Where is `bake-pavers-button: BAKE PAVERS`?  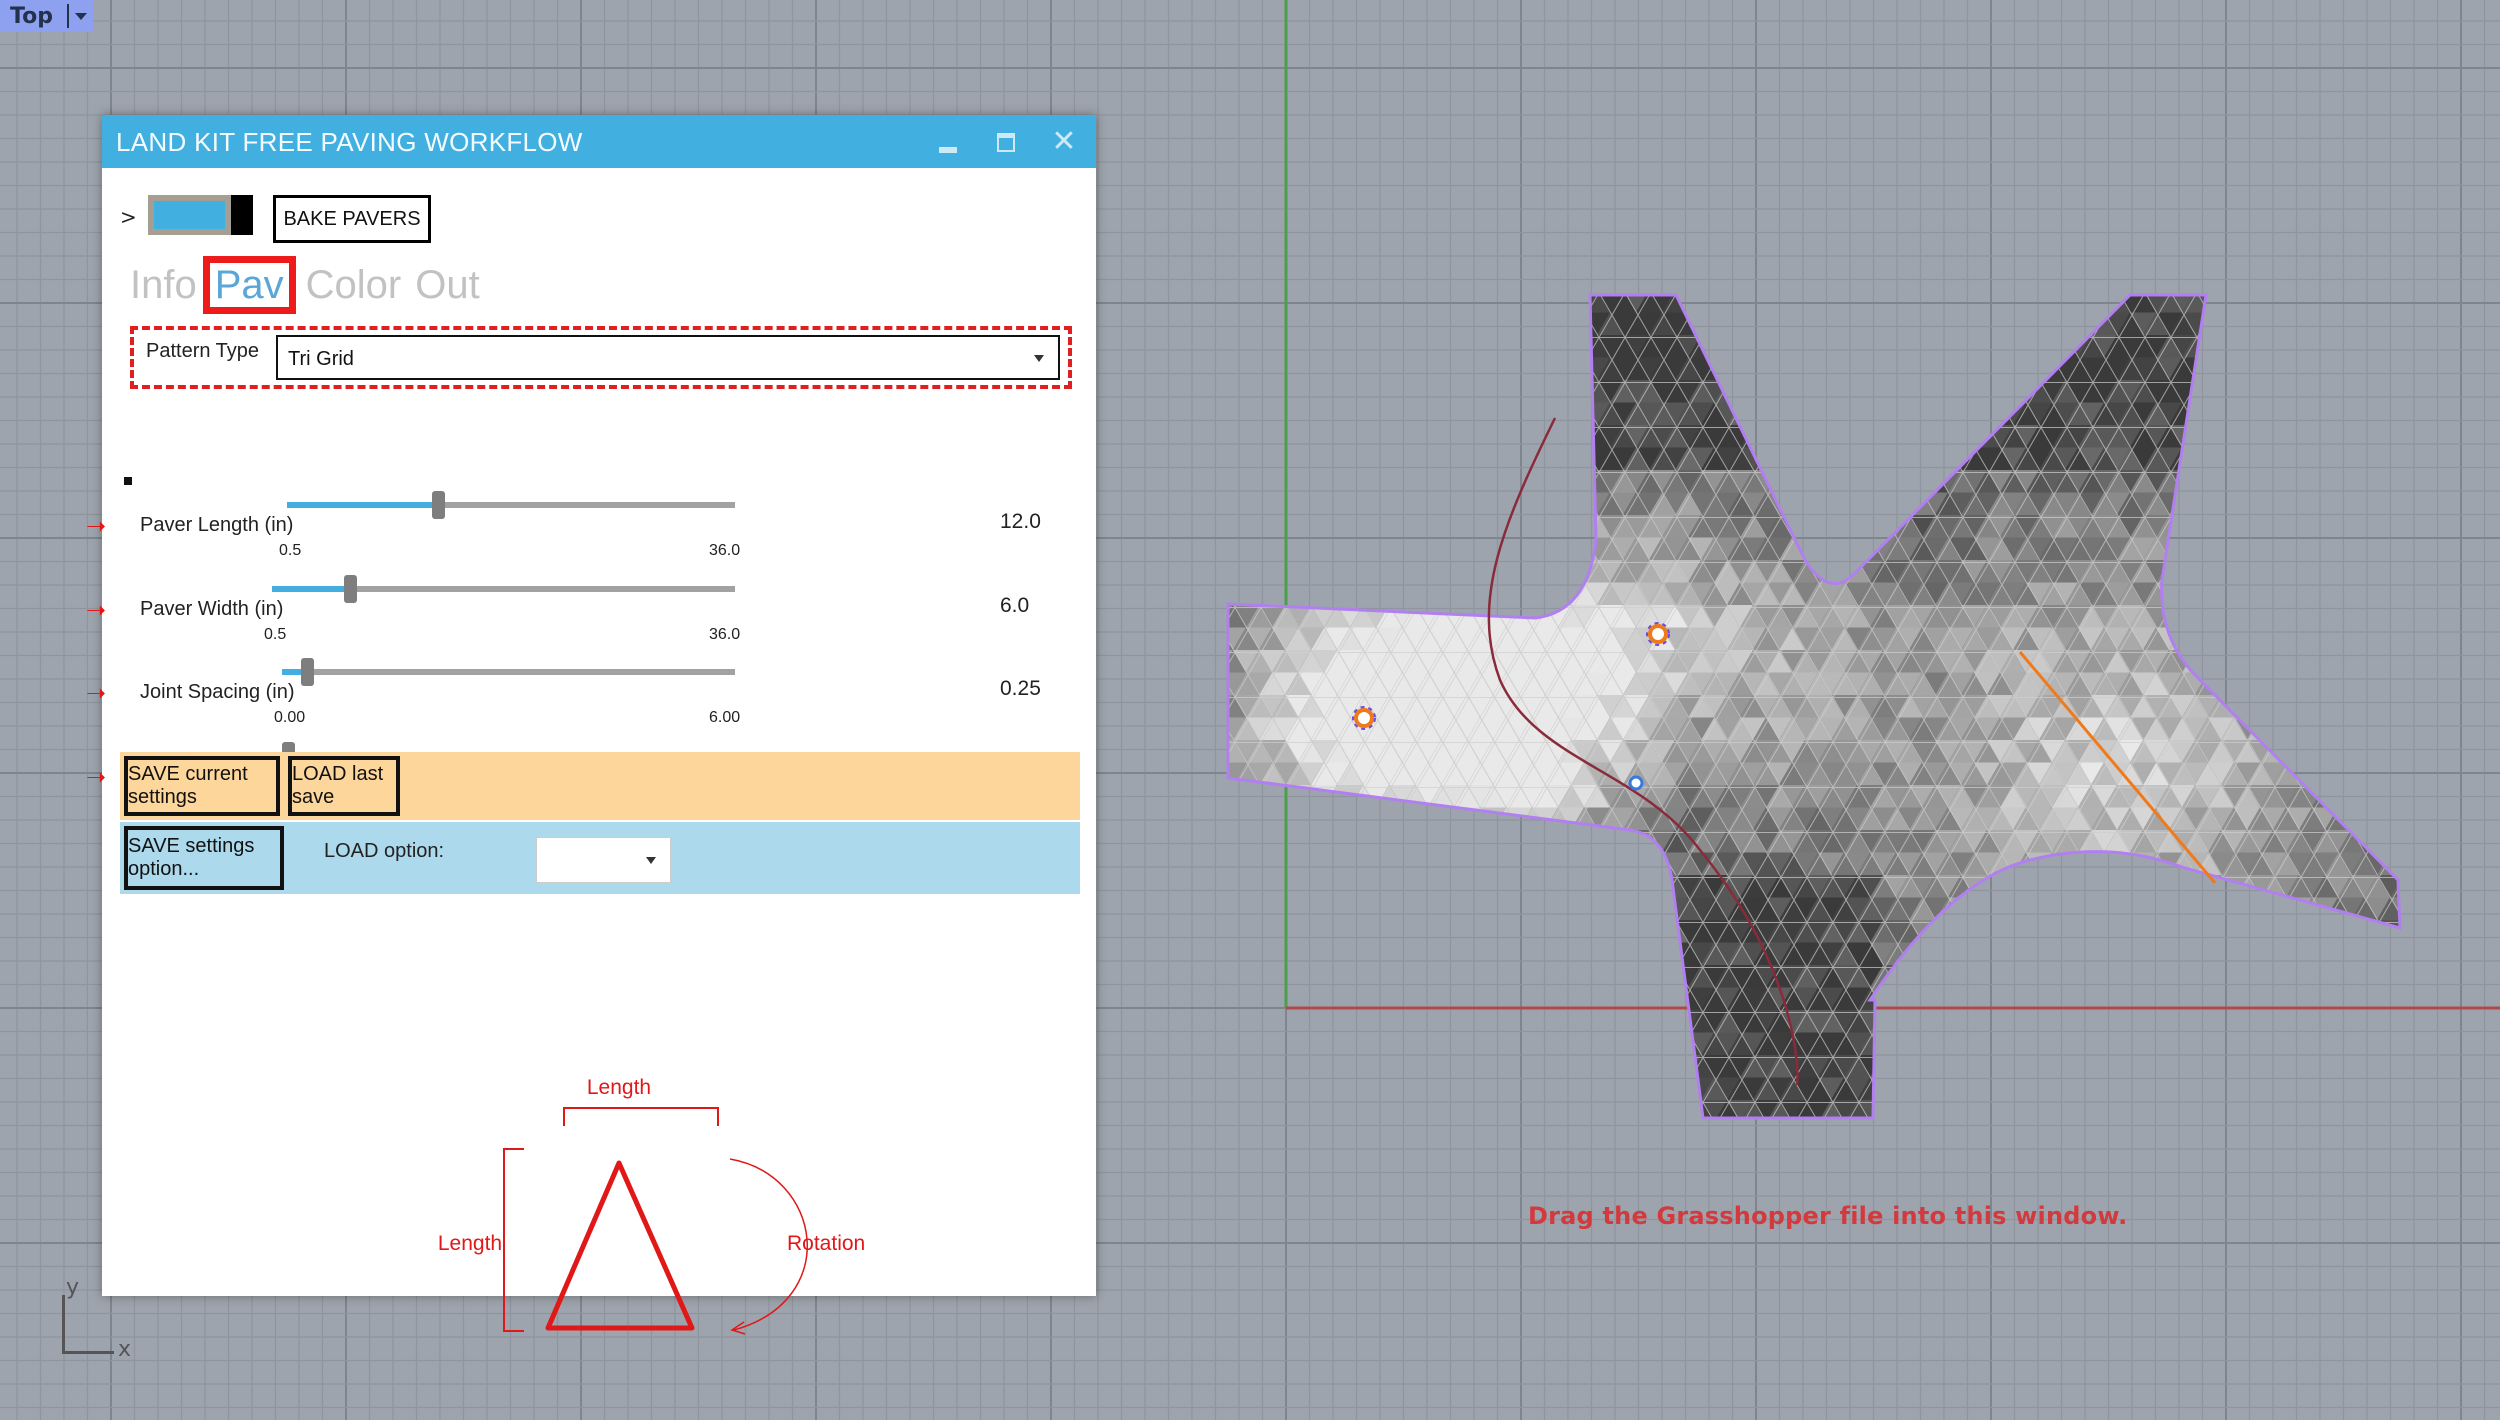 bake-pavers-button: BAKE PAVERS is located at coordinates (352, 219).